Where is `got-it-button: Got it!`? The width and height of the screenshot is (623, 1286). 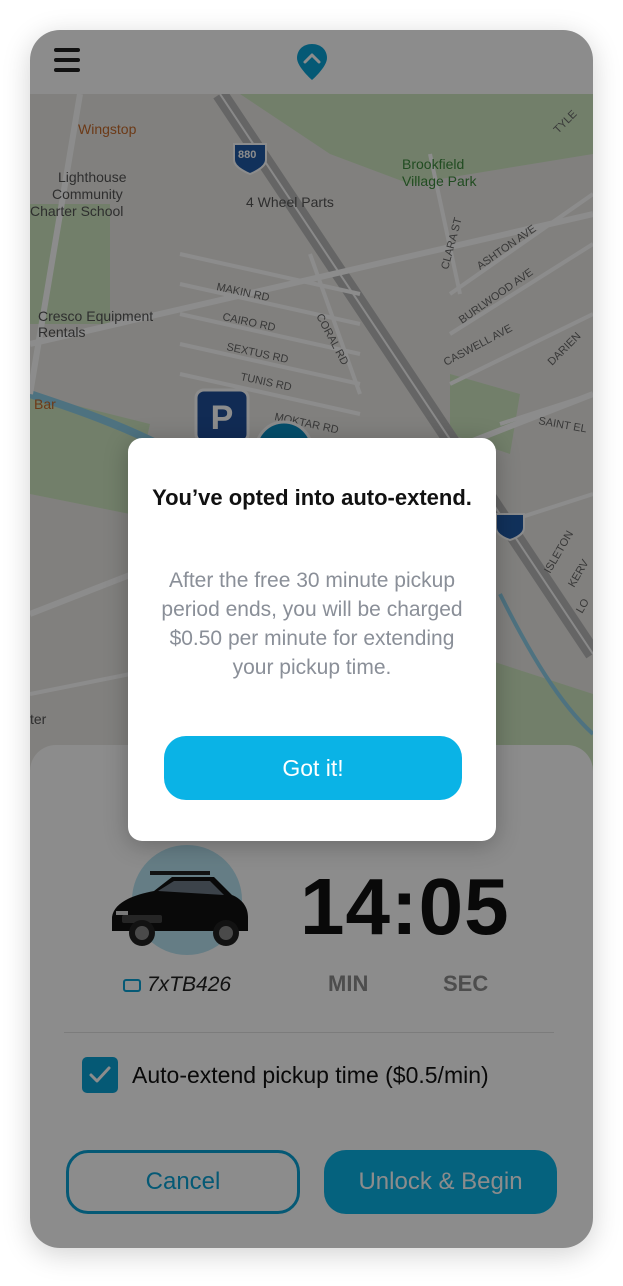
got-it-button: Got it! is located at coordinates (313, 768).